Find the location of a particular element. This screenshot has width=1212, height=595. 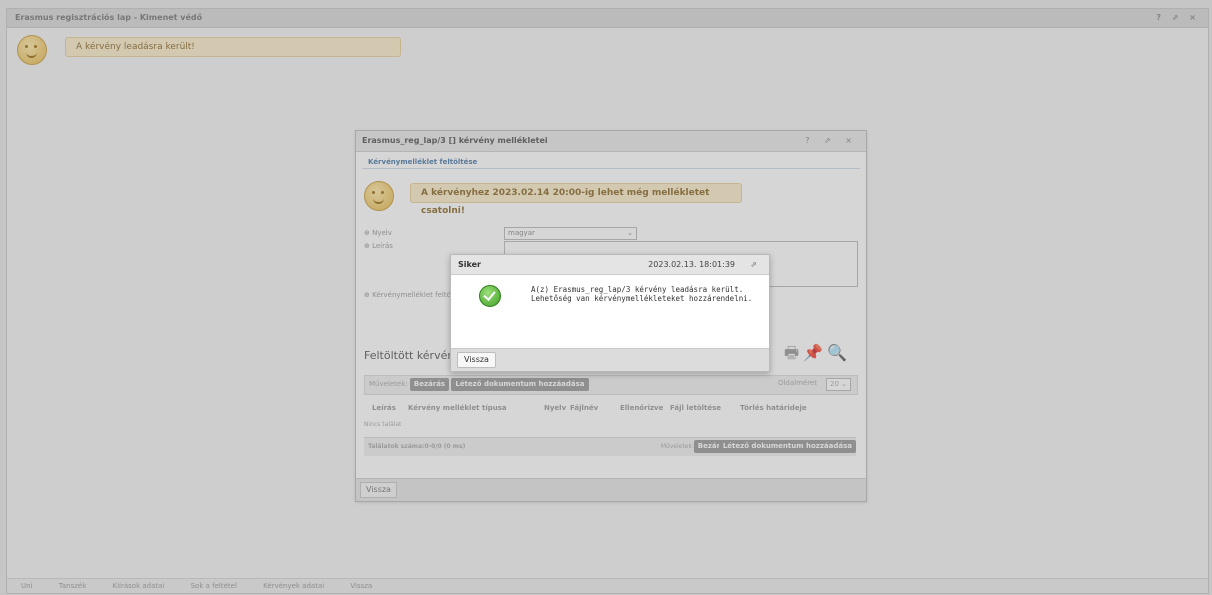

dialog-footer: Vissza is located at coordinates (610, 359).